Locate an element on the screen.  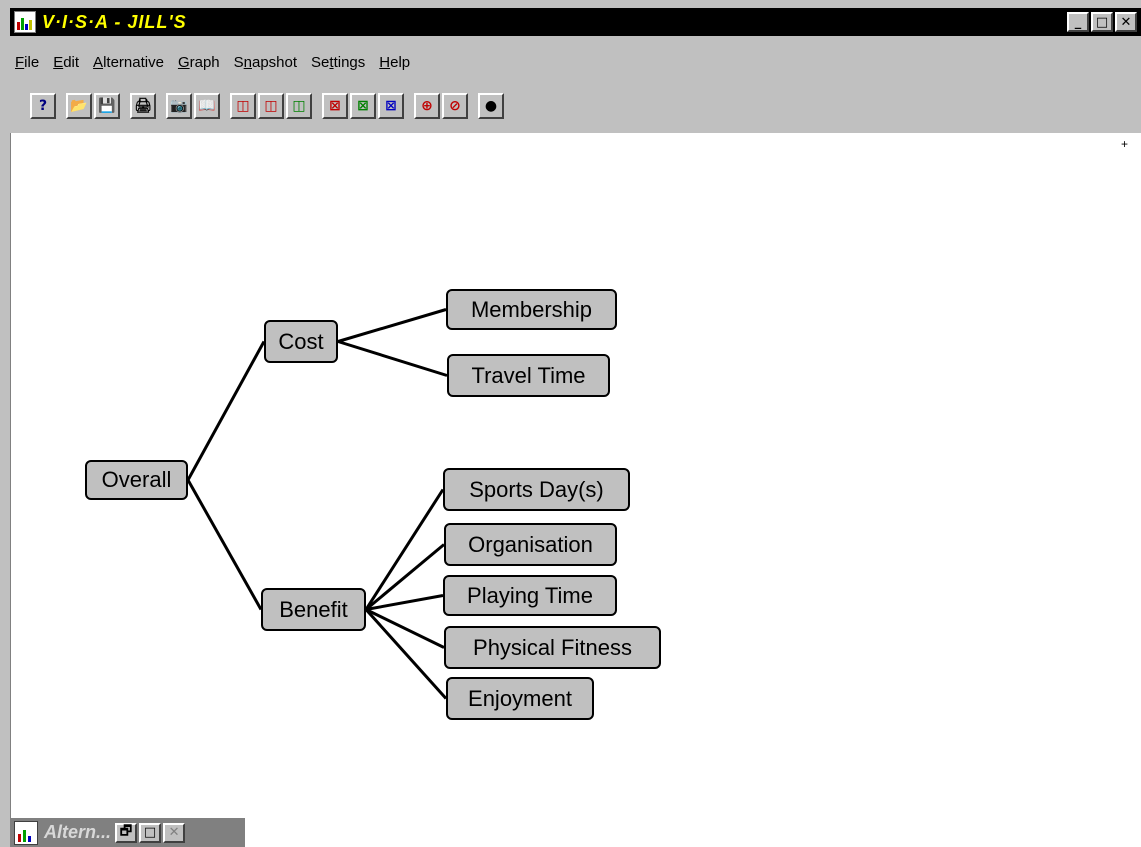
open-folder-button: 📂 is located at coordinates (79, 106).